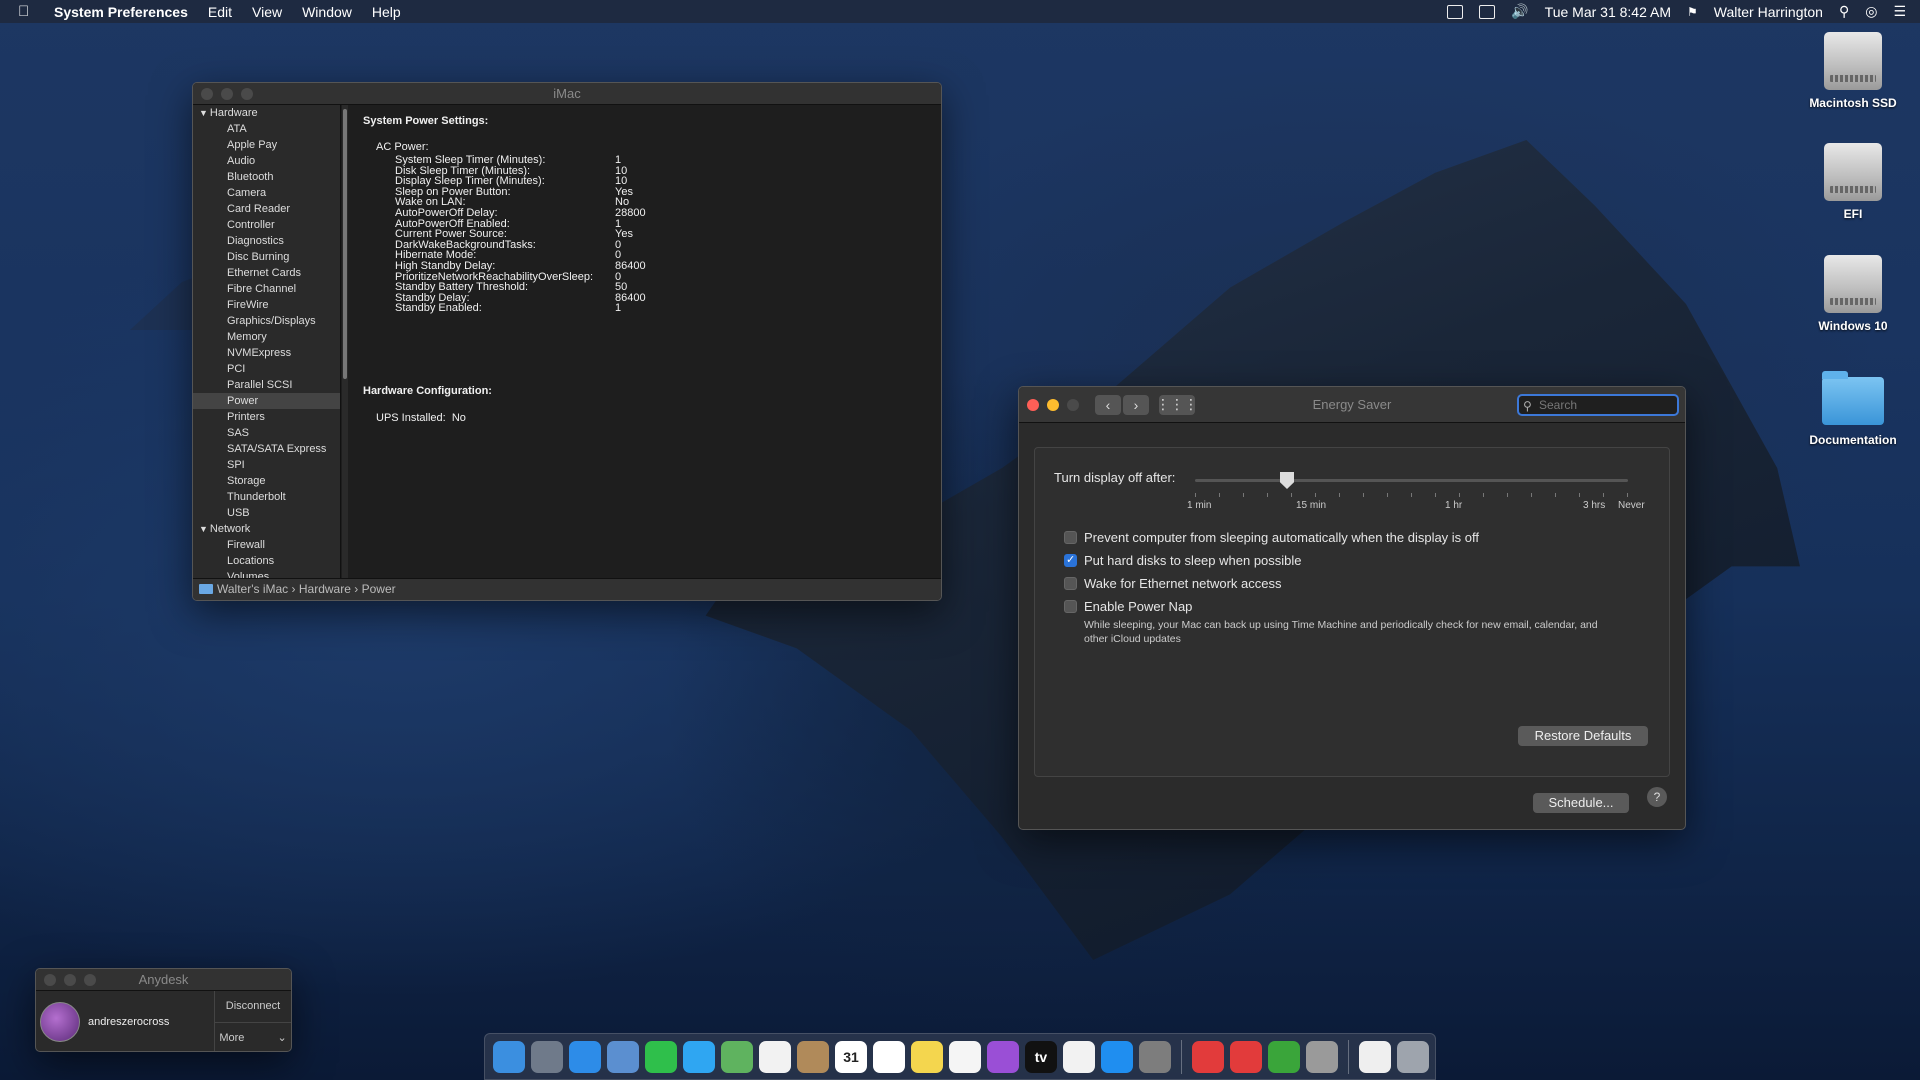 This screenshot has height=1080, width=1920. I want to click on safari-icon, so click(585, 1056).